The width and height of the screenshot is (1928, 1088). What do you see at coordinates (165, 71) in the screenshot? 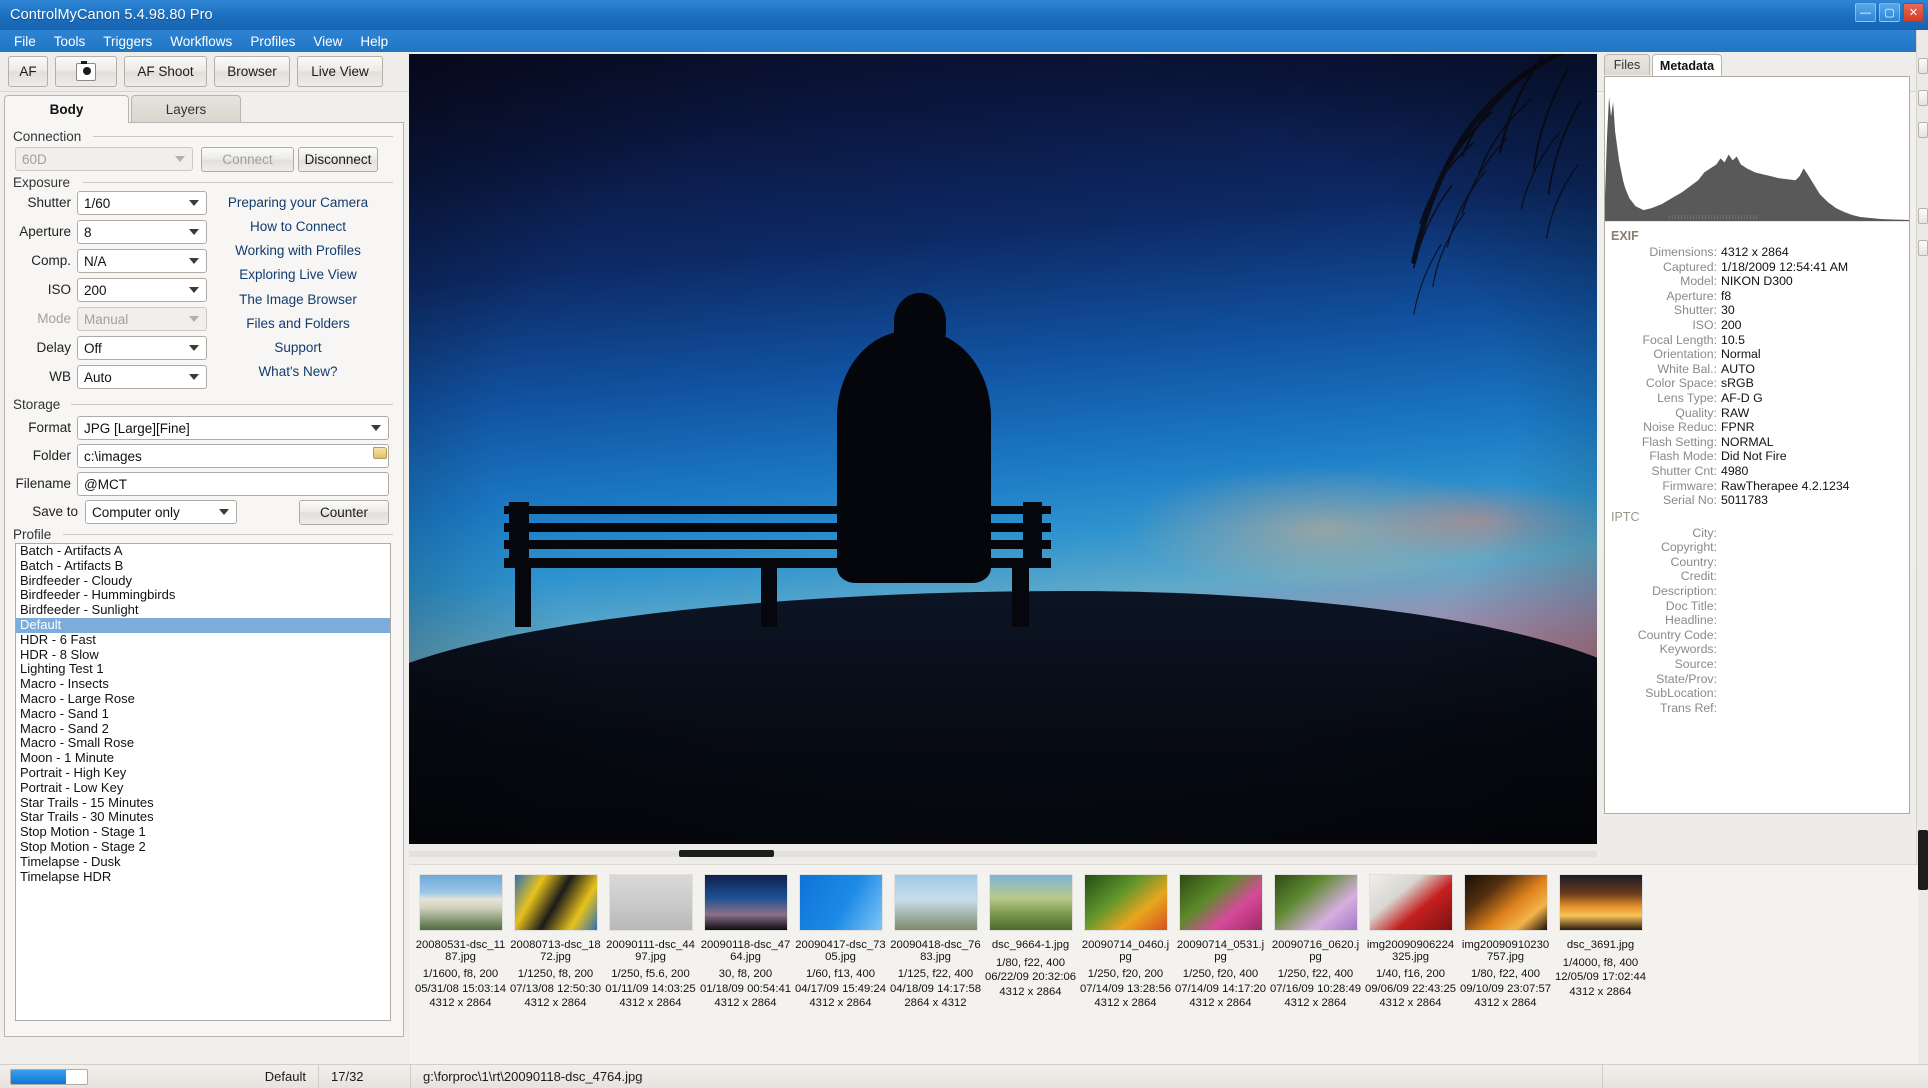
I see `af-shoot-button: AF Shoot` at bounding box center [165, 71].